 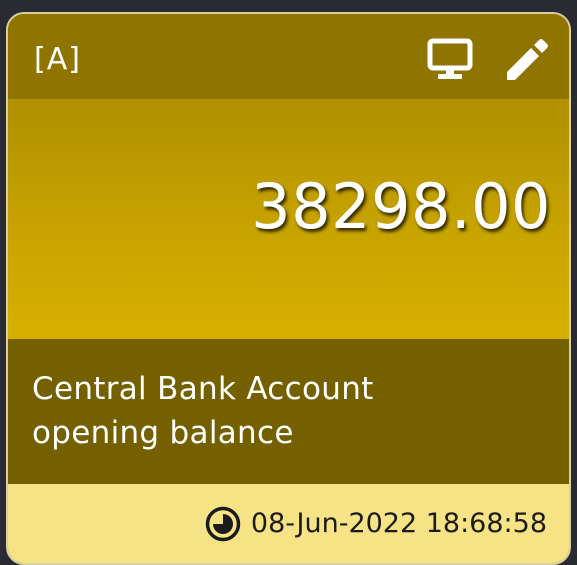 I want to click on edit-button, so click(x=526, y=59).